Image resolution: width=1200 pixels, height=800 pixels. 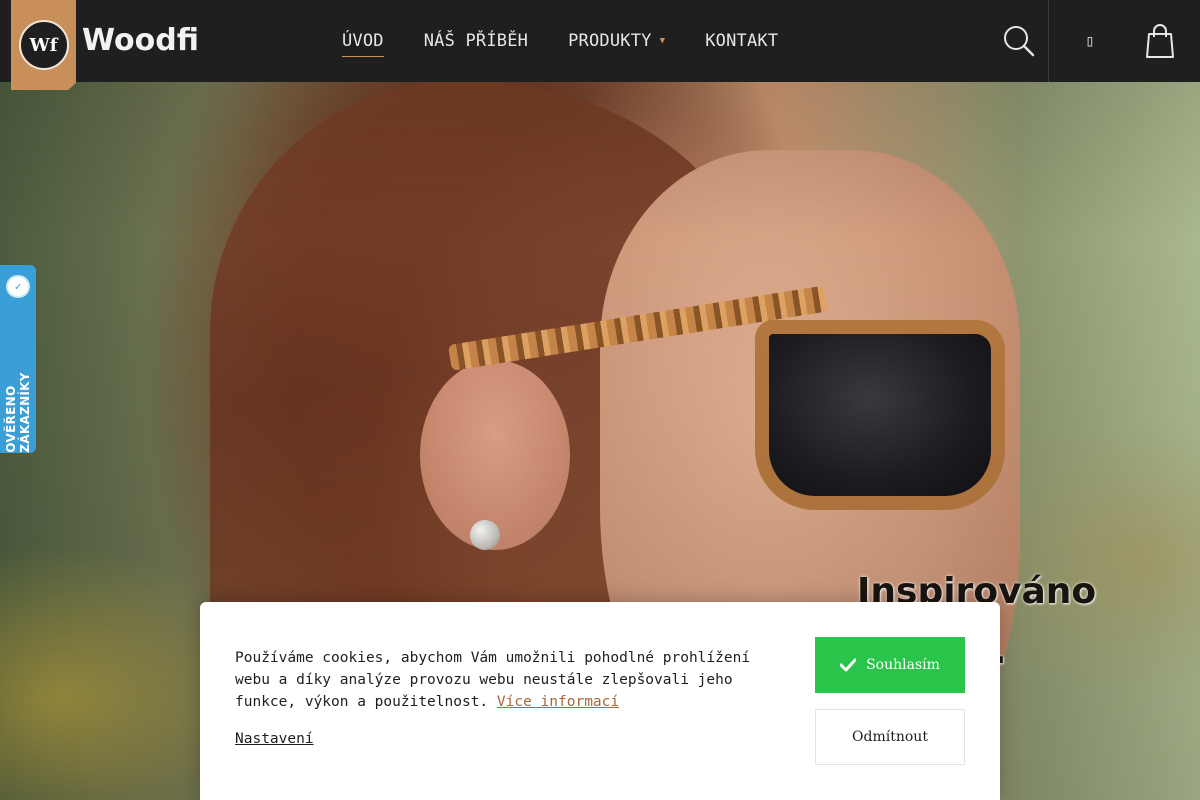 What do you see at coordinates (18, 412) in the screenshot?
I see `verified-badge-label: OVĚŘENO ZÁKAZNÍKY` at bounding box center [18, 412].